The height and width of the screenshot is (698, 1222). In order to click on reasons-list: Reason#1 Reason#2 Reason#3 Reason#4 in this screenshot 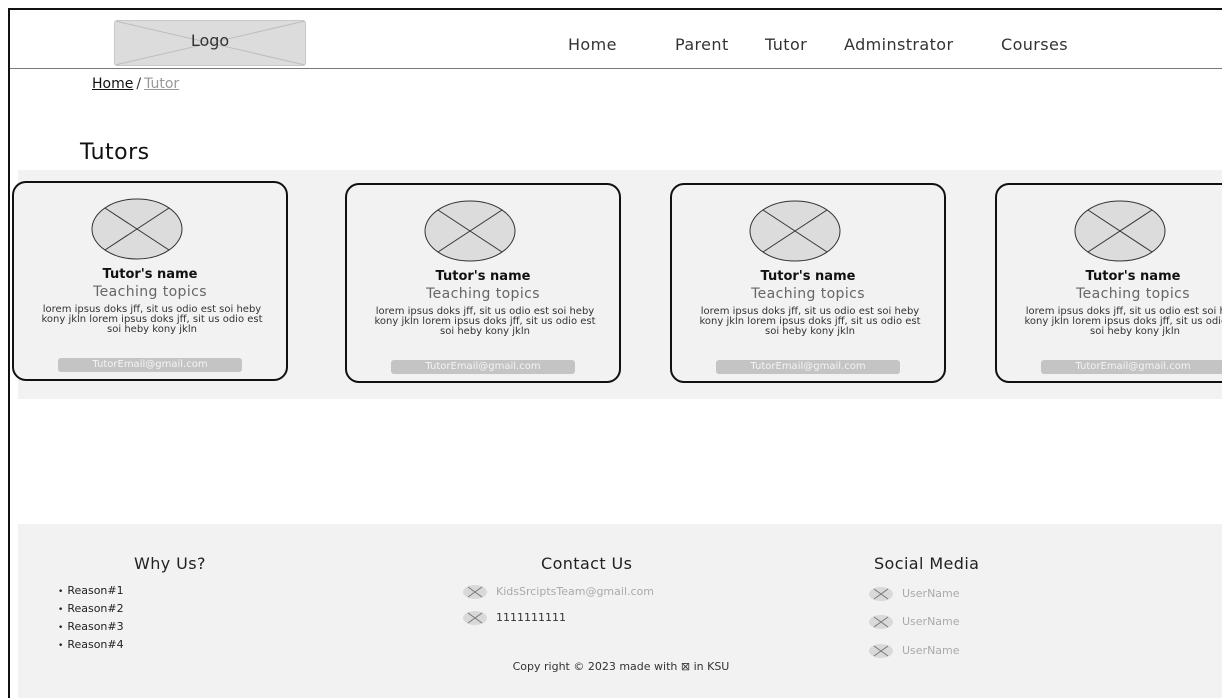, I will do `click(90, 618)`.